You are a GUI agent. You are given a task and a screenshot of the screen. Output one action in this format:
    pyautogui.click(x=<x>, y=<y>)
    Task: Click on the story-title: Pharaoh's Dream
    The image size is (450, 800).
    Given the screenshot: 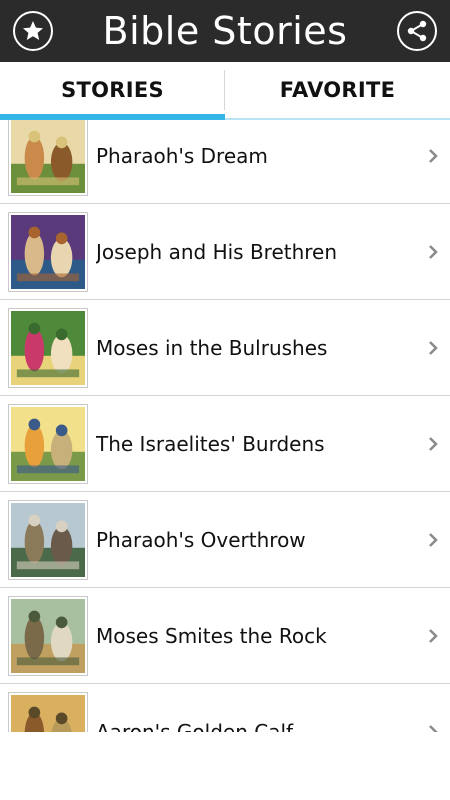 What is the action you would take?
    pyautogui.click(x=182, y=155)
    